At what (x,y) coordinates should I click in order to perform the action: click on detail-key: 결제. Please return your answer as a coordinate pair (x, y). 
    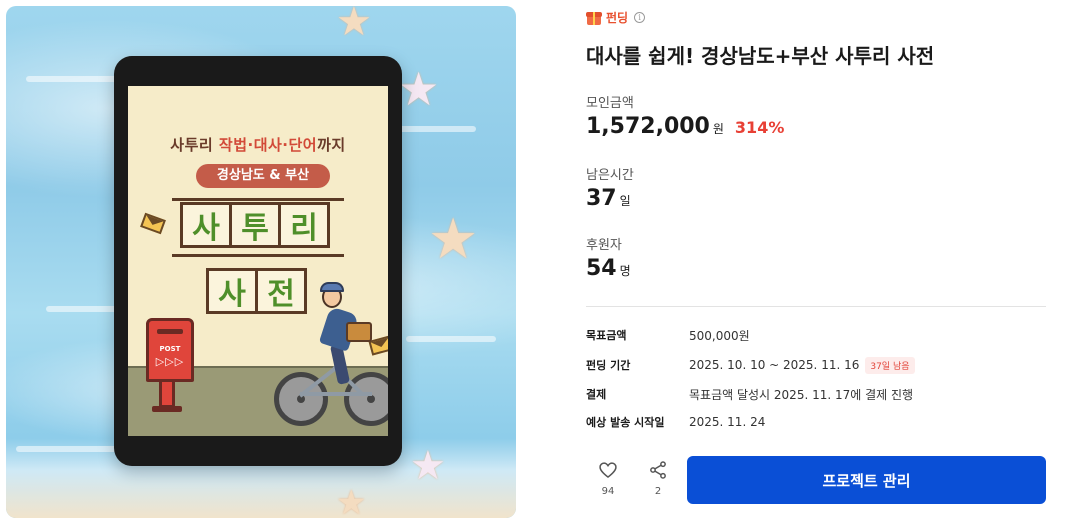
    Looking at the image, I should click on (596, 394).